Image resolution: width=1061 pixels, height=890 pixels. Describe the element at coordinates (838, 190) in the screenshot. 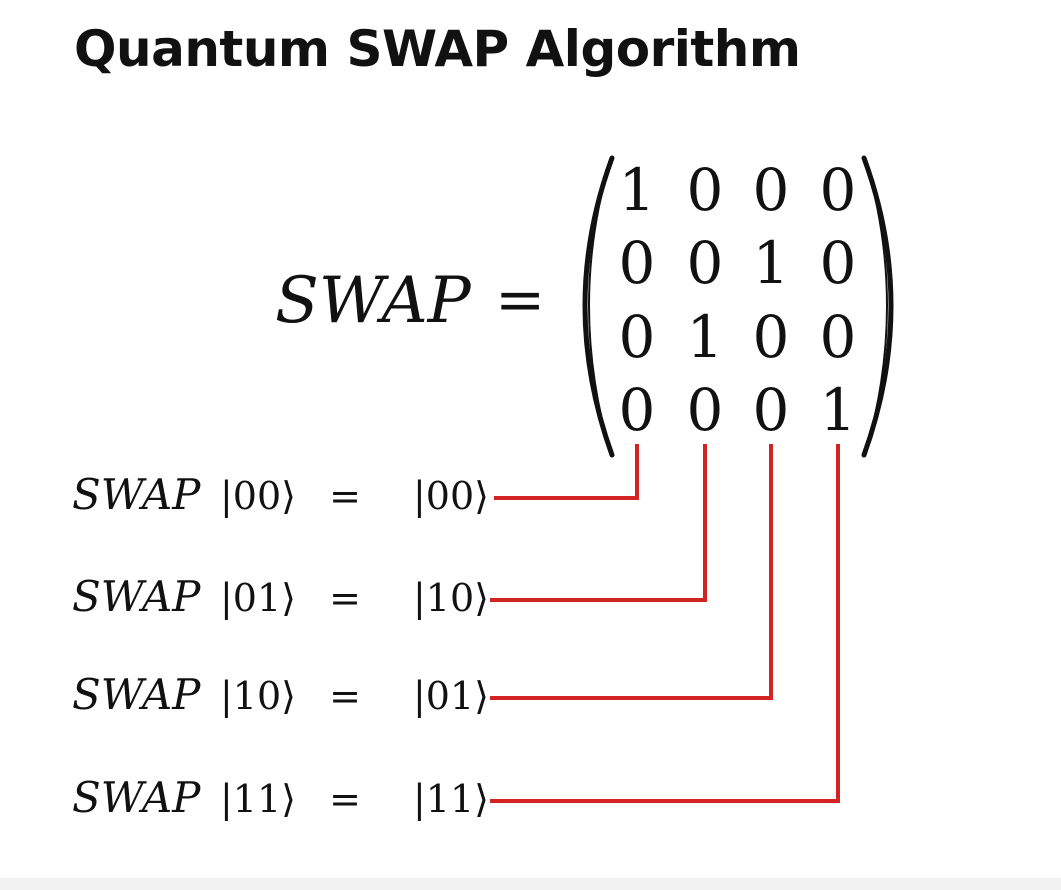

I see `matrix-cell-r1-c4: 0` at that location.